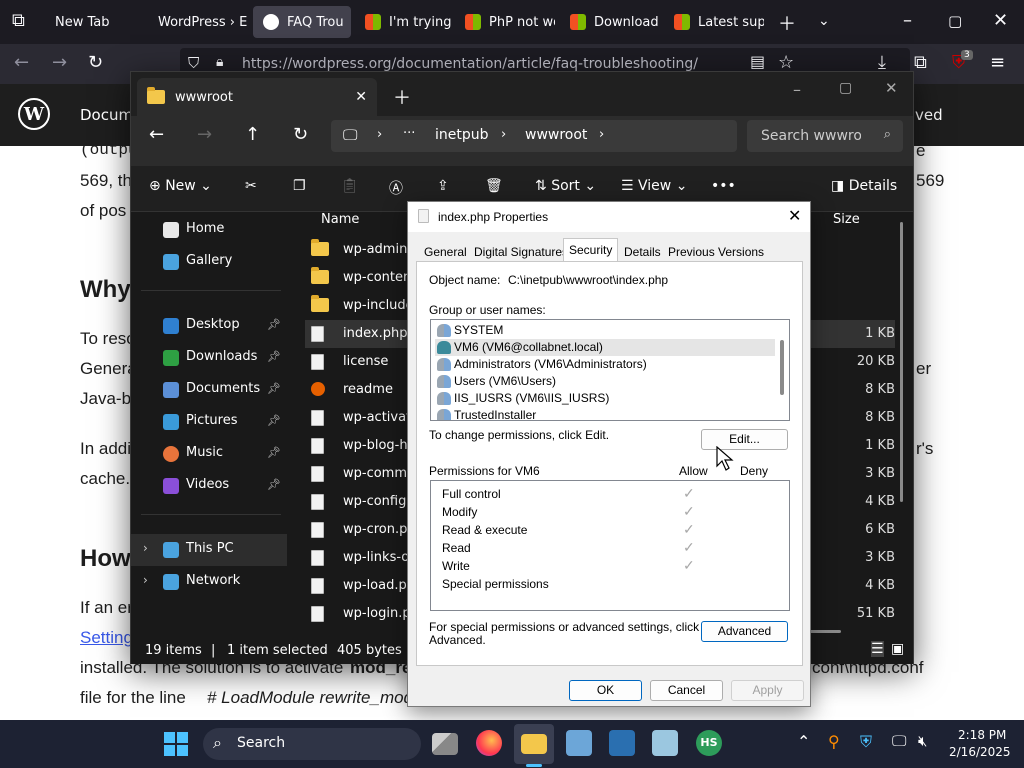 The height and width of the screenshot is (768, 1024). Describe the element at coordinates (34, 114) in the screenshot. I see `wordpress-logo-icon: W` at that location.